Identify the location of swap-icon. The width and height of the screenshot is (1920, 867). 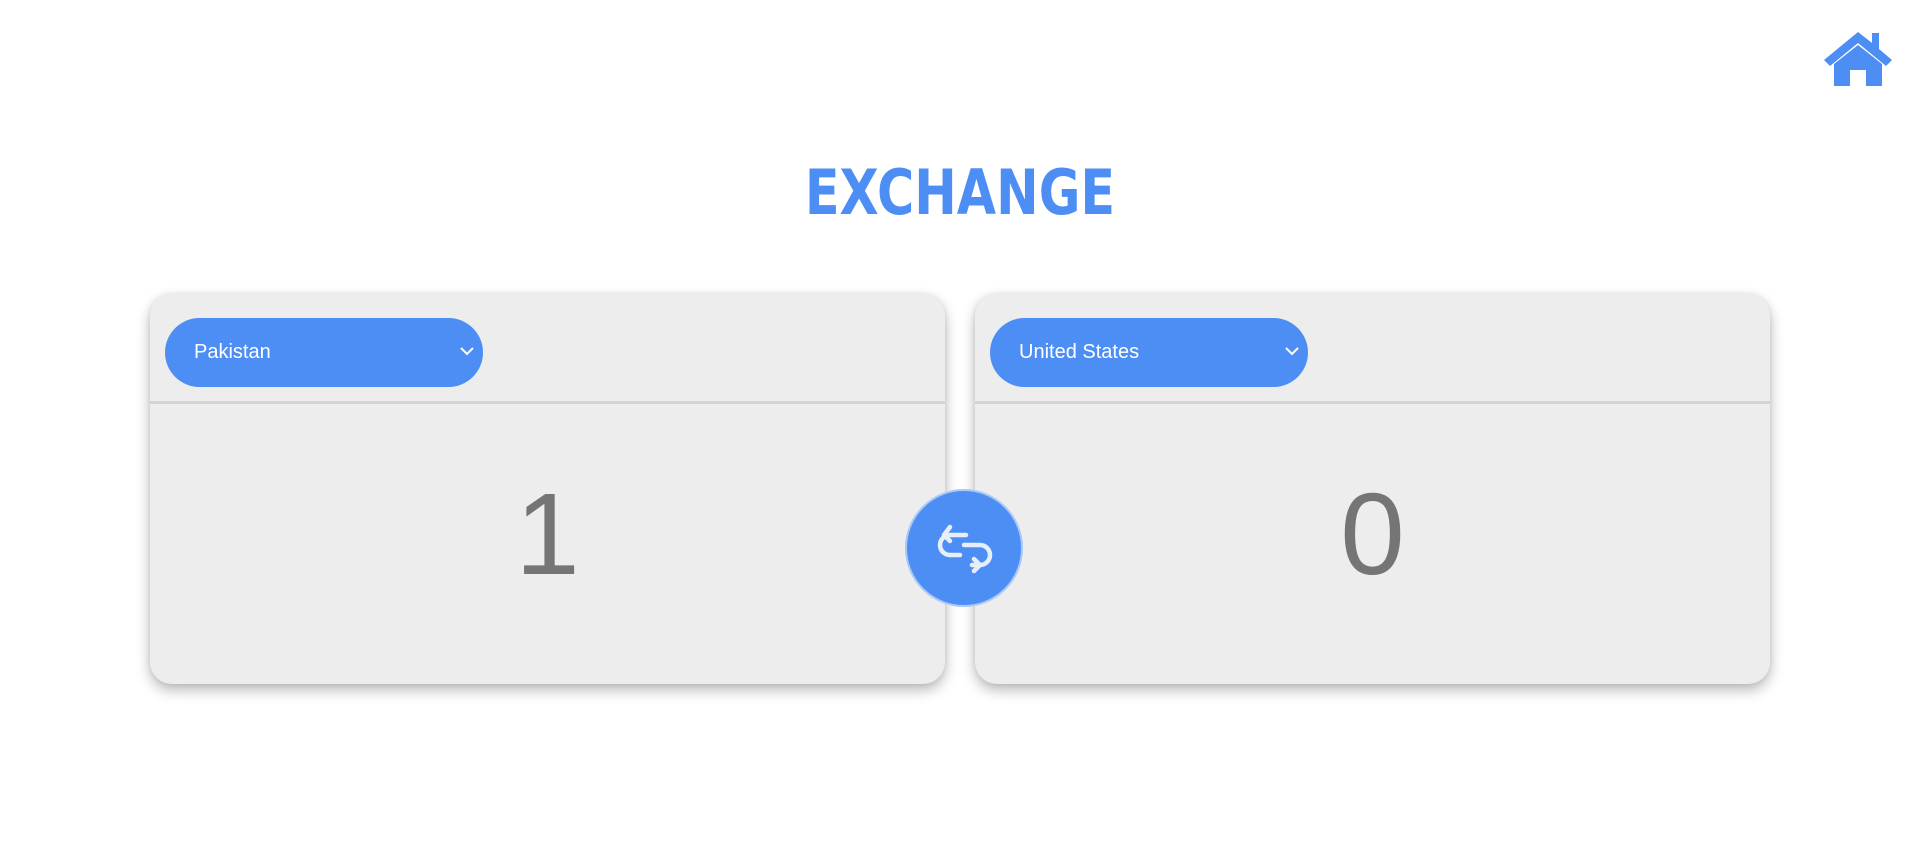
(965, 549).